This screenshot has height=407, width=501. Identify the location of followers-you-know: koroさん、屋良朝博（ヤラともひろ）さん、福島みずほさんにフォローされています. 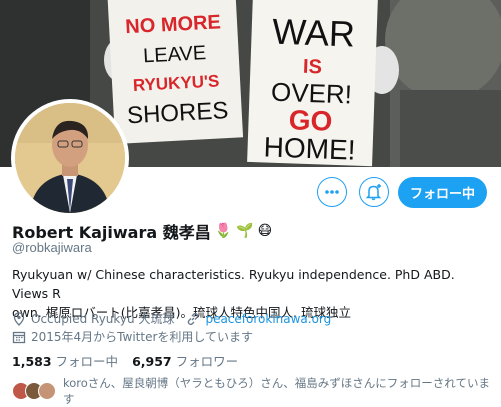
(256, 391).